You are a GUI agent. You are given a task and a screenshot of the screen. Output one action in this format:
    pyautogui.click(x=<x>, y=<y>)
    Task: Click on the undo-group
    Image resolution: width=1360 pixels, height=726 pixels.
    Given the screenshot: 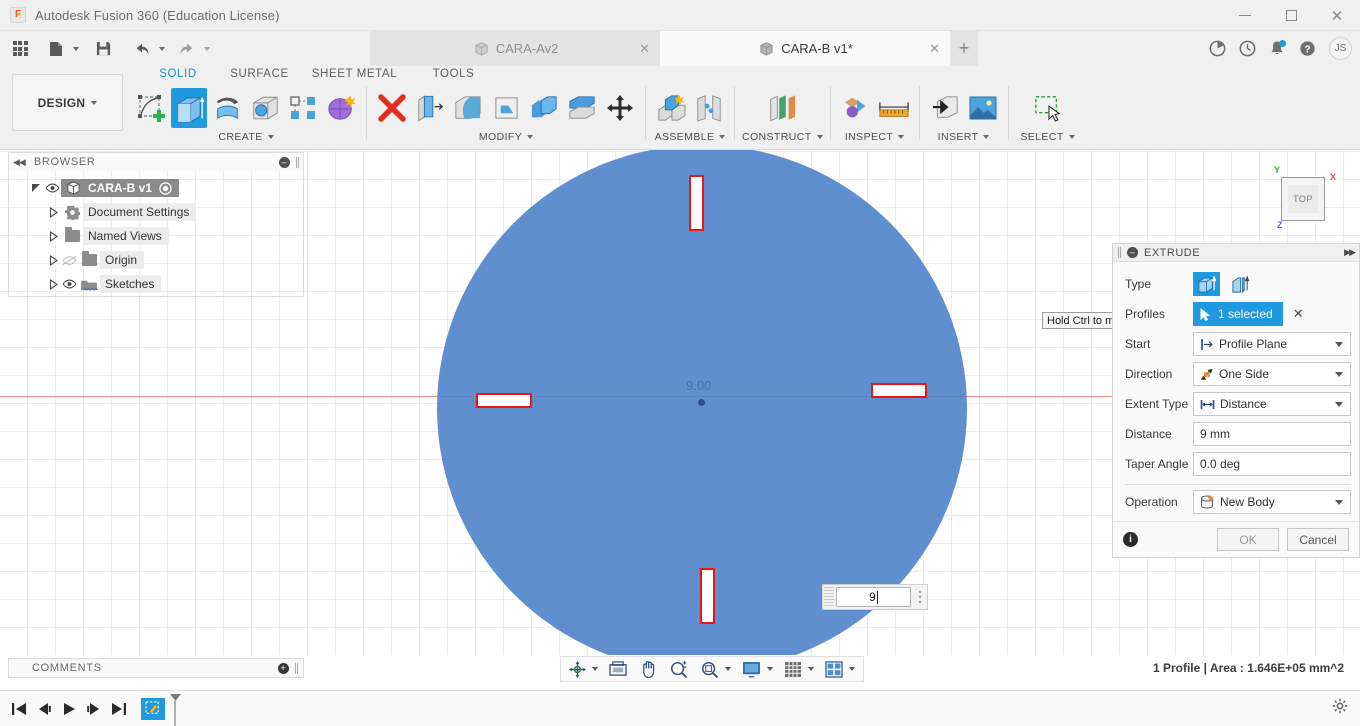 What is the action you would take?
    pyautogui.click(x=146, y=49)
    